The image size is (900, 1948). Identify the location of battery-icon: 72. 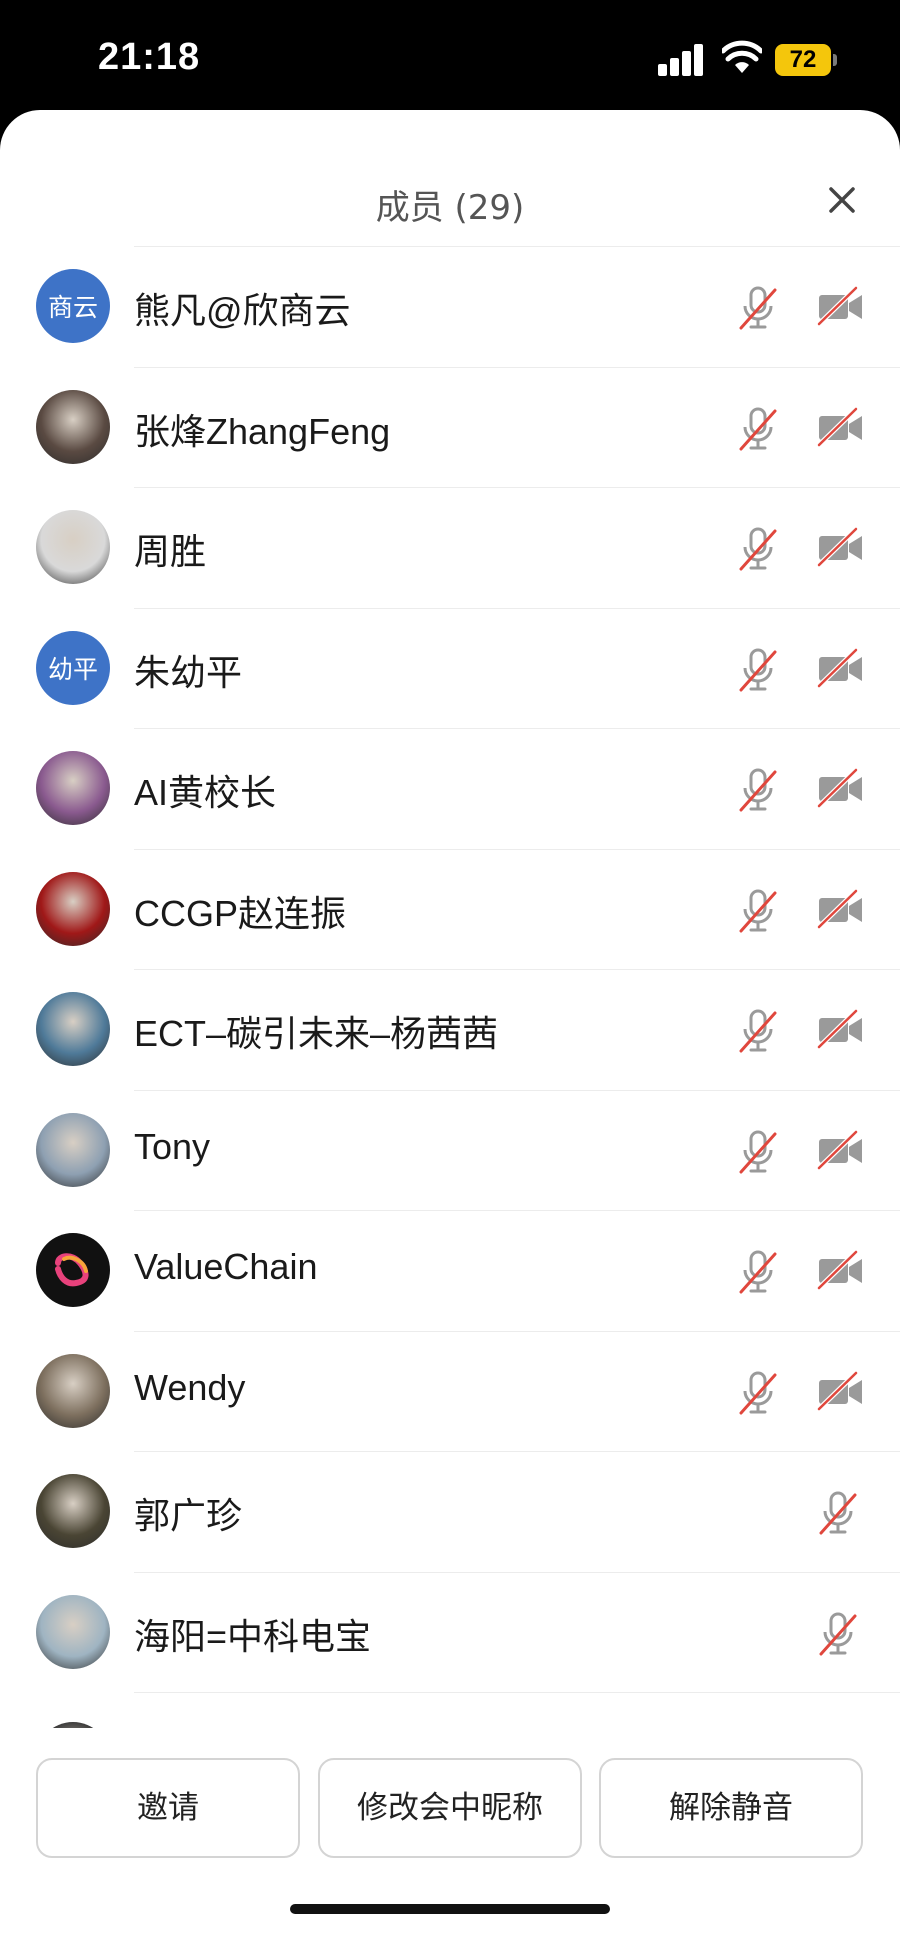
(806, 60).